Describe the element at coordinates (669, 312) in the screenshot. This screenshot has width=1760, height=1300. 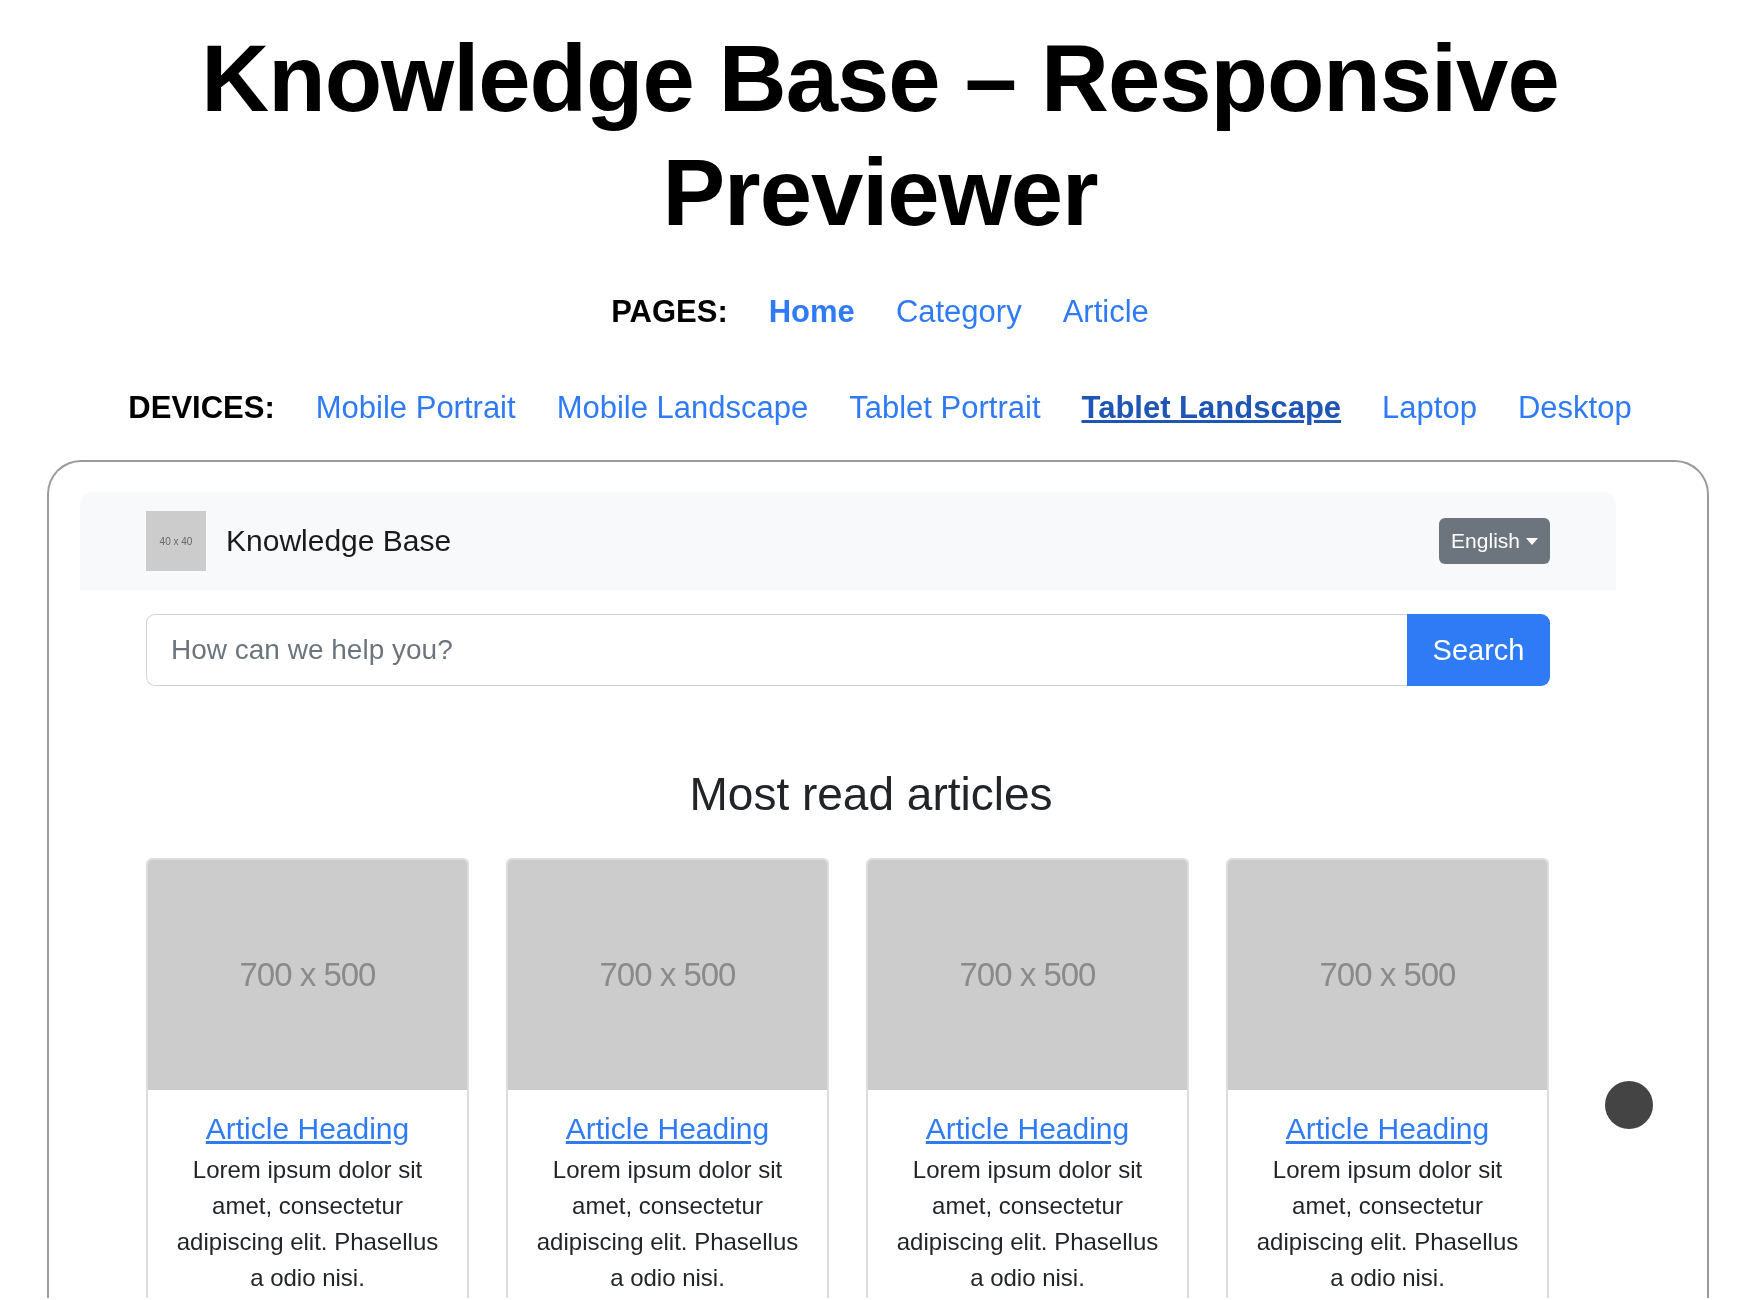
I see `nav-label: PAGES:` at that location.